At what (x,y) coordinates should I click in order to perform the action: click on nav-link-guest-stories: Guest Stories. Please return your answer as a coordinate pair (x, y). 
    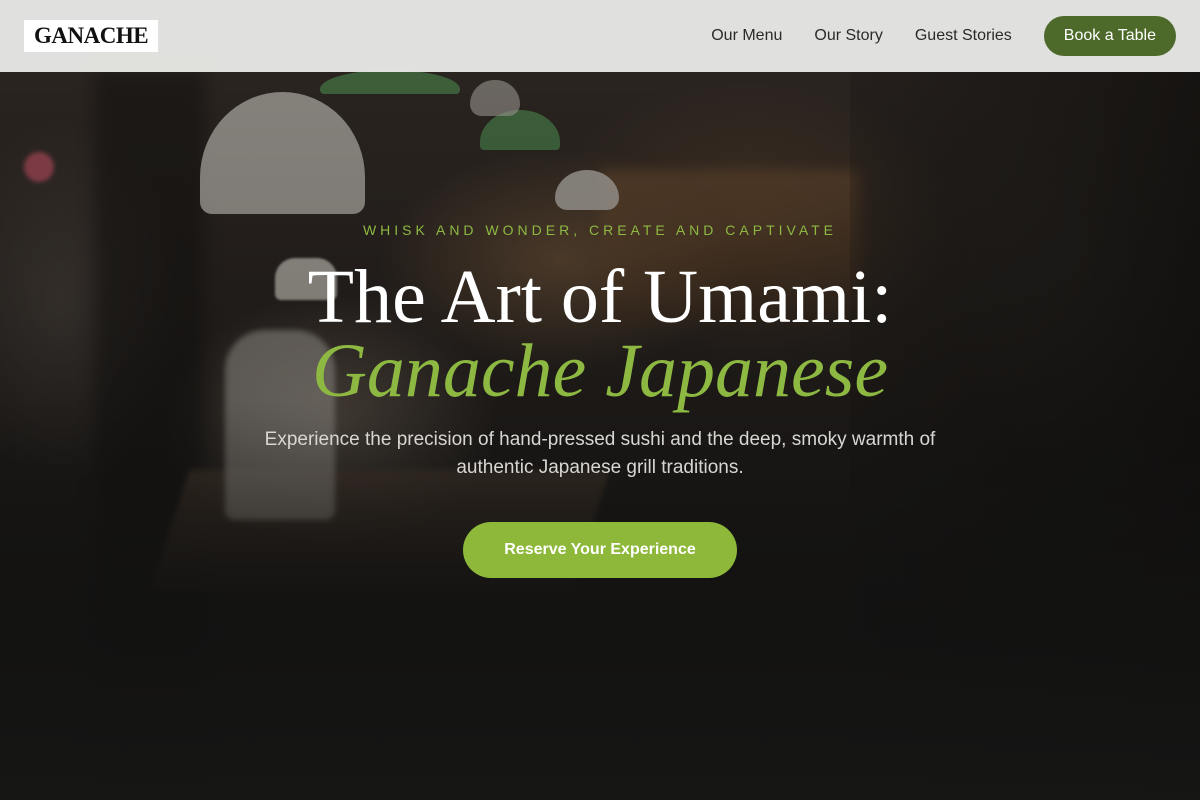
    Looking at the image, I should click on (963, 36).